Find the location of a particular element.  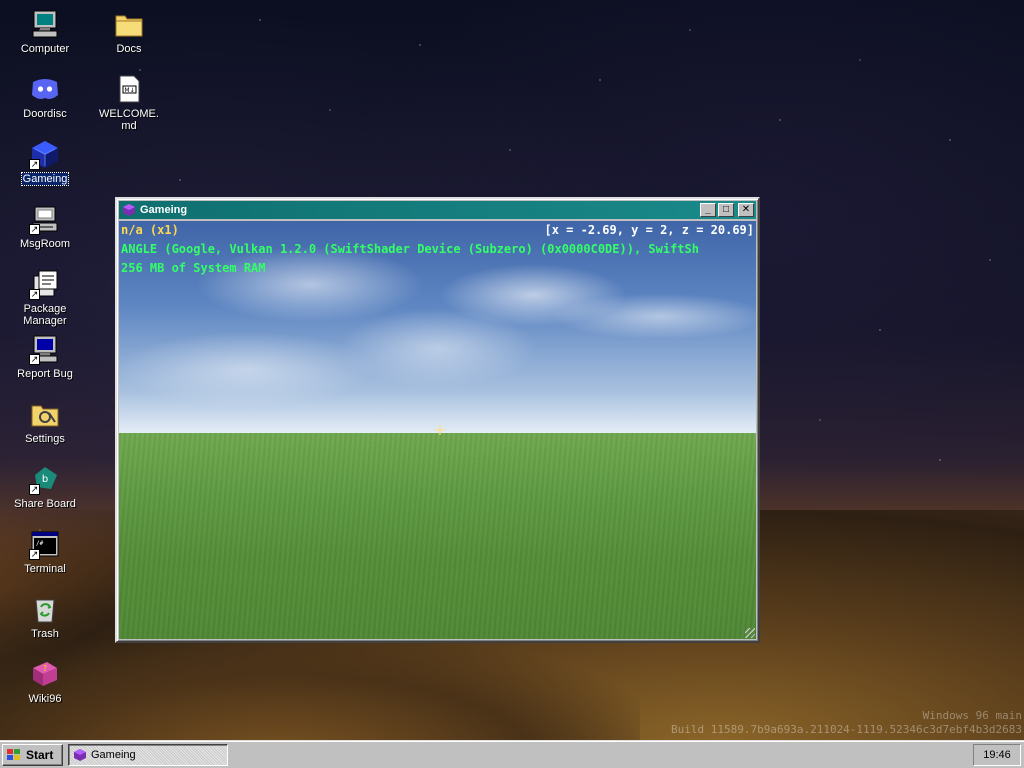

maximize-icon: □ is located at coordinates (726, 209).